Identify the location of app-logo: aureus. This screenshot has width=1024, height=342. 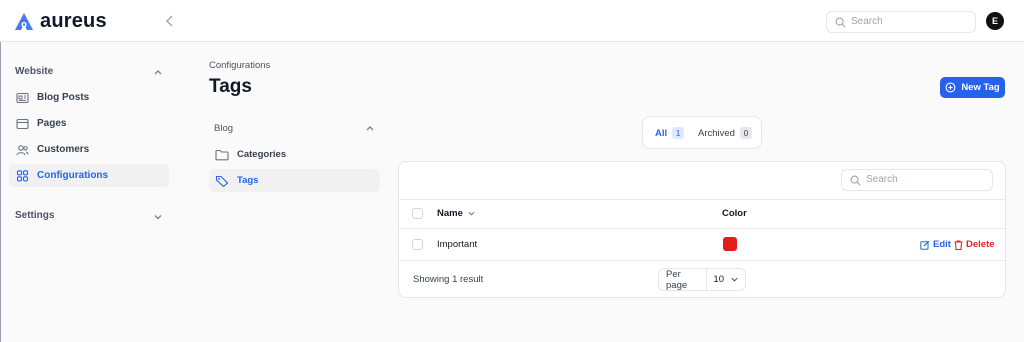
(60, 21).